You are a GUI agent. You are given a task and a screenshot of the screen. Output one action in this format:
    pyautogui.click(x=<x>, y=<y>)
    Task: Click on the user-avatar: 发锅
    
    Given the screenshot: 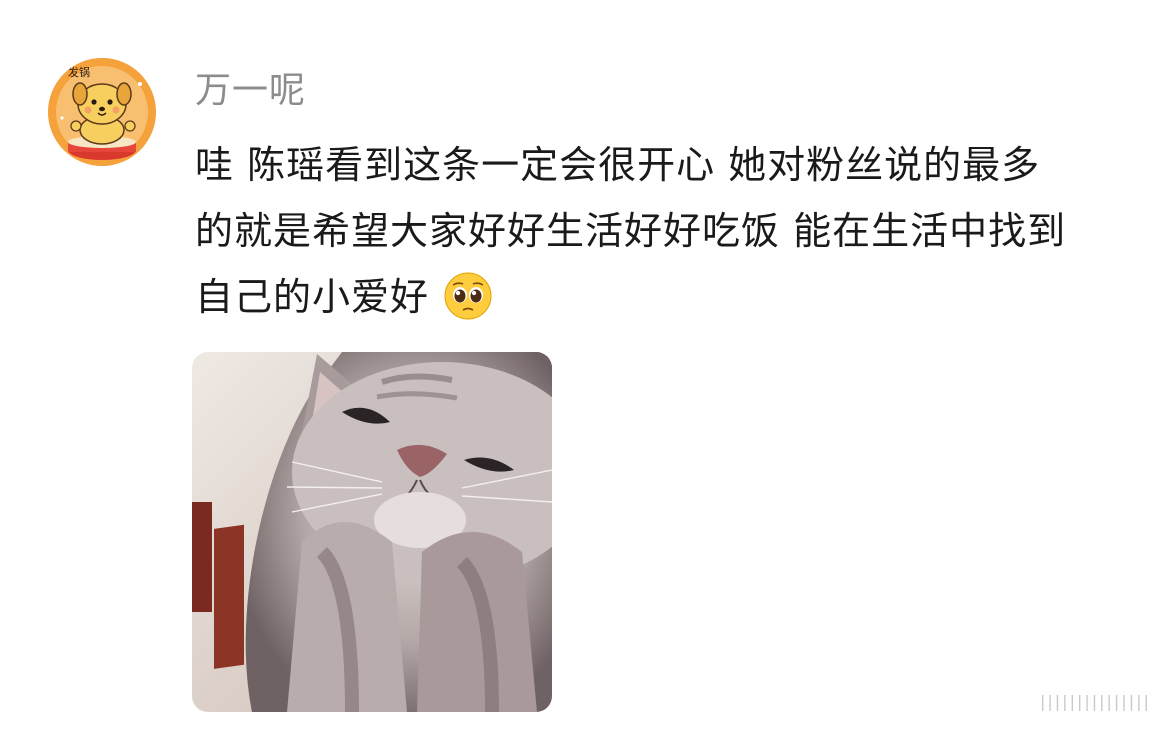 What is the action you would take?
    pyautogui.click(x=102, y=112)
    